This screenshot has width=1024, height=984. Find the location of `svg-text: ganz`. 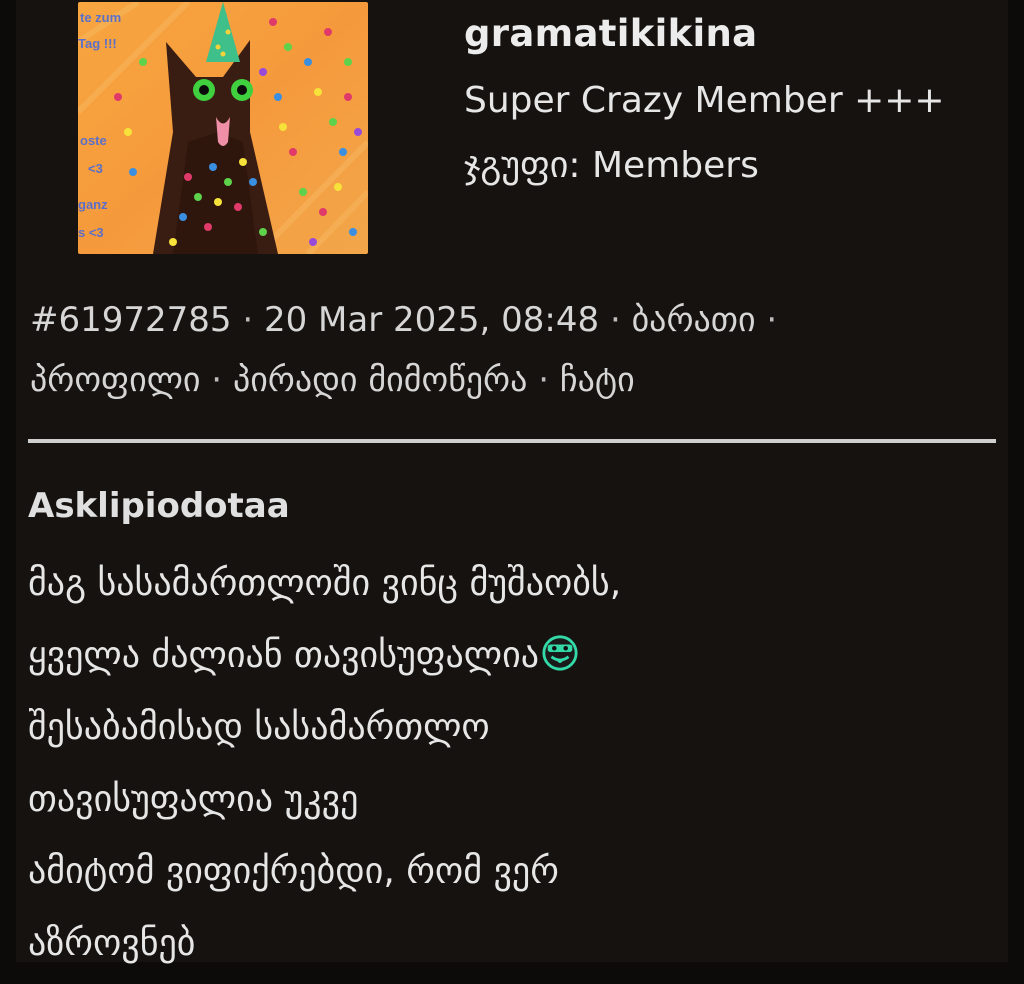

svg-text: ganz is located at coordinates (93, 204).